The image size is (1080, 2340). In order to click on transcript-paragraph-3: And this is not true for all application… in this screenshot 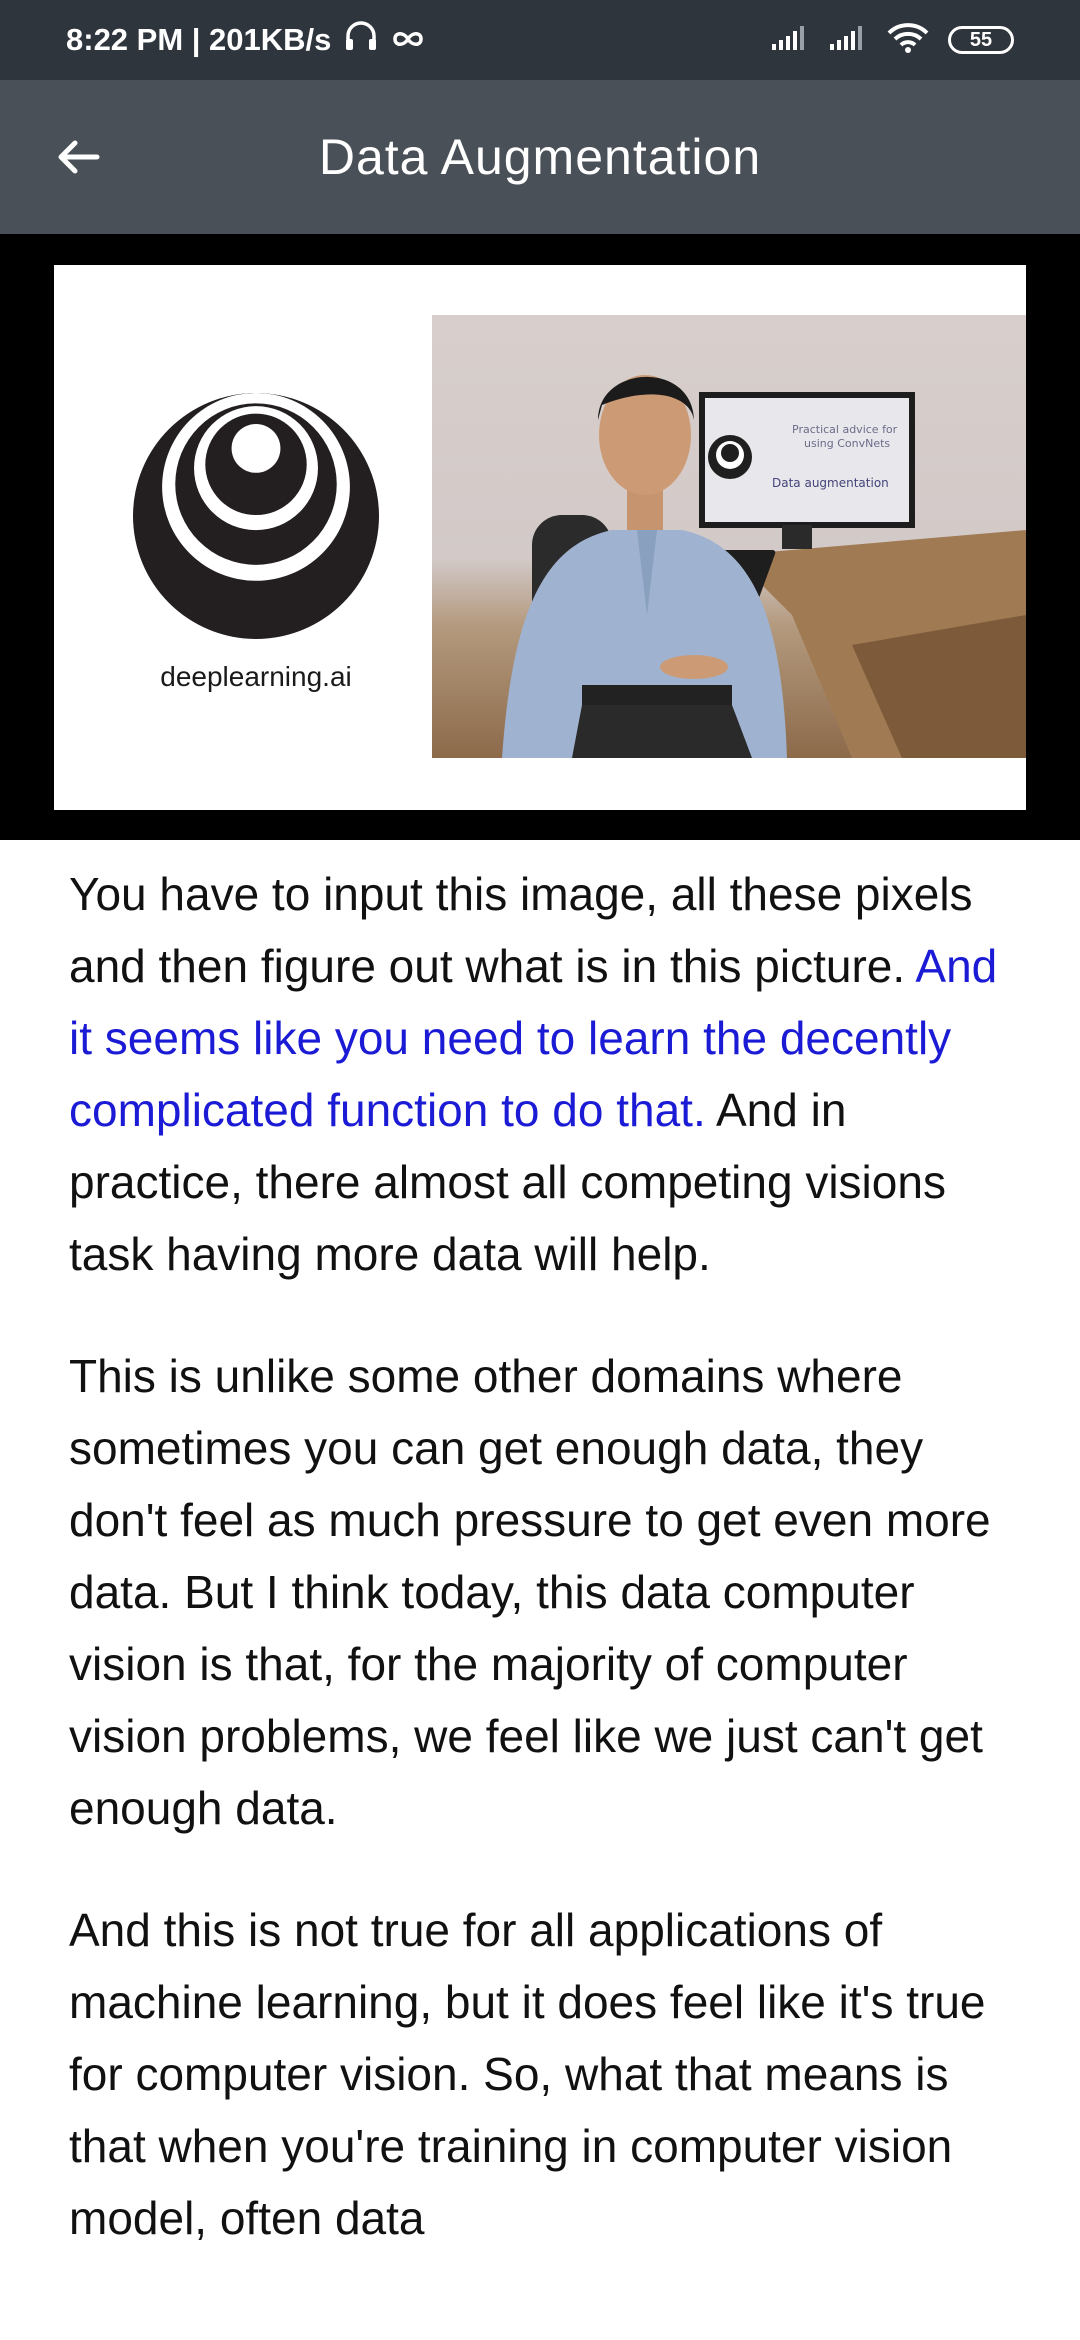, I will do `click(527, 2074)`.